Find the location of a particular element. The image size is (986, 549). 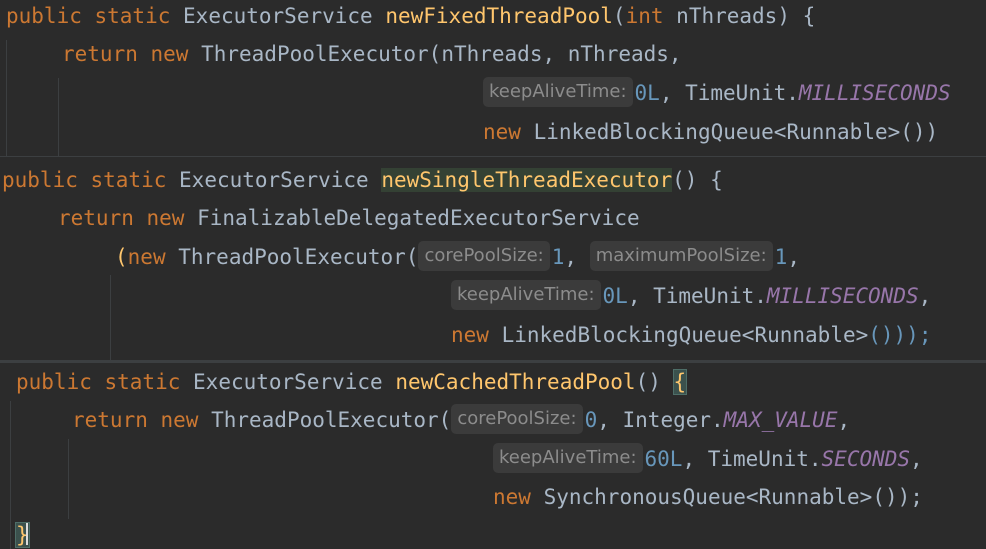

code-line-5: new LinkedBlockingQueue<Runnable>())); is located at coordinates (691, 335).